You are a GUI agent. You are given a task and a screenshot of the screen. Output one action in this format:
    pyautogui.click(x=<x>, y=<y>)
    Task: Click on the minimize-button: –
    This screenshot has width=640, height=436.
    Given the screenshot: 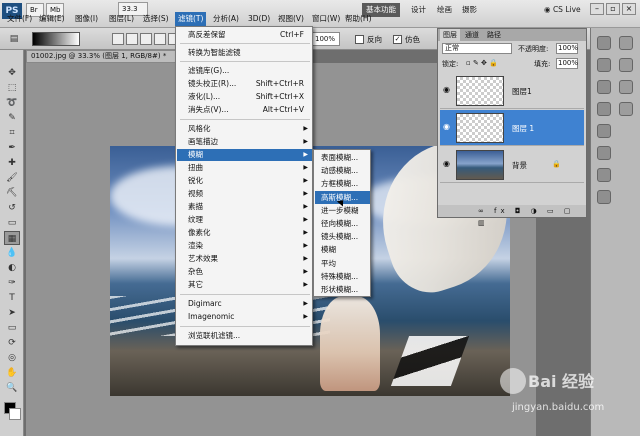 What is the action you would take?
    pyautogui.click(x=597, y=9)
    